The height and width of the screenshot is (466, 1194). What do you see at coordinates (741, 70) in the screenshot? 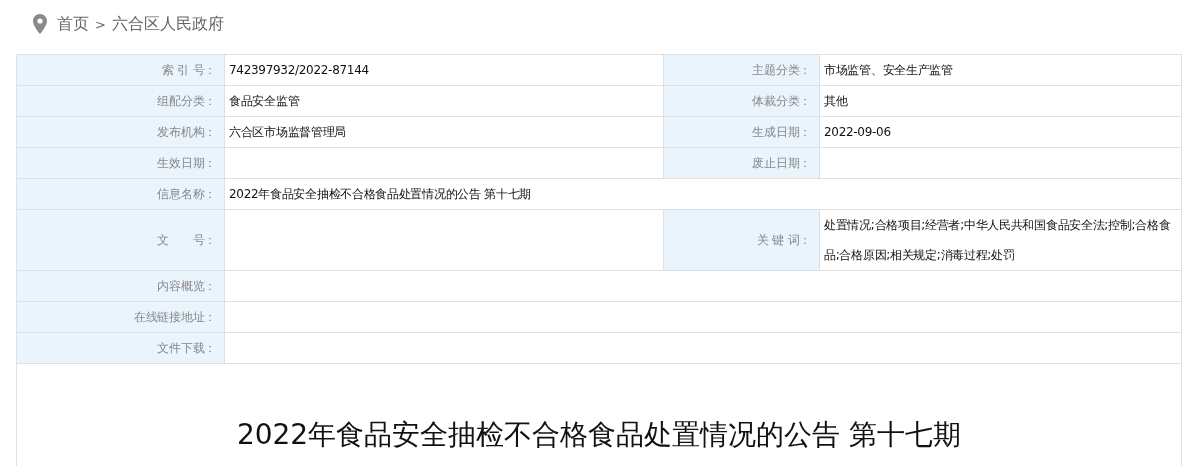
I see `field-label: 主题分类：` at bounding box center [741, 70].